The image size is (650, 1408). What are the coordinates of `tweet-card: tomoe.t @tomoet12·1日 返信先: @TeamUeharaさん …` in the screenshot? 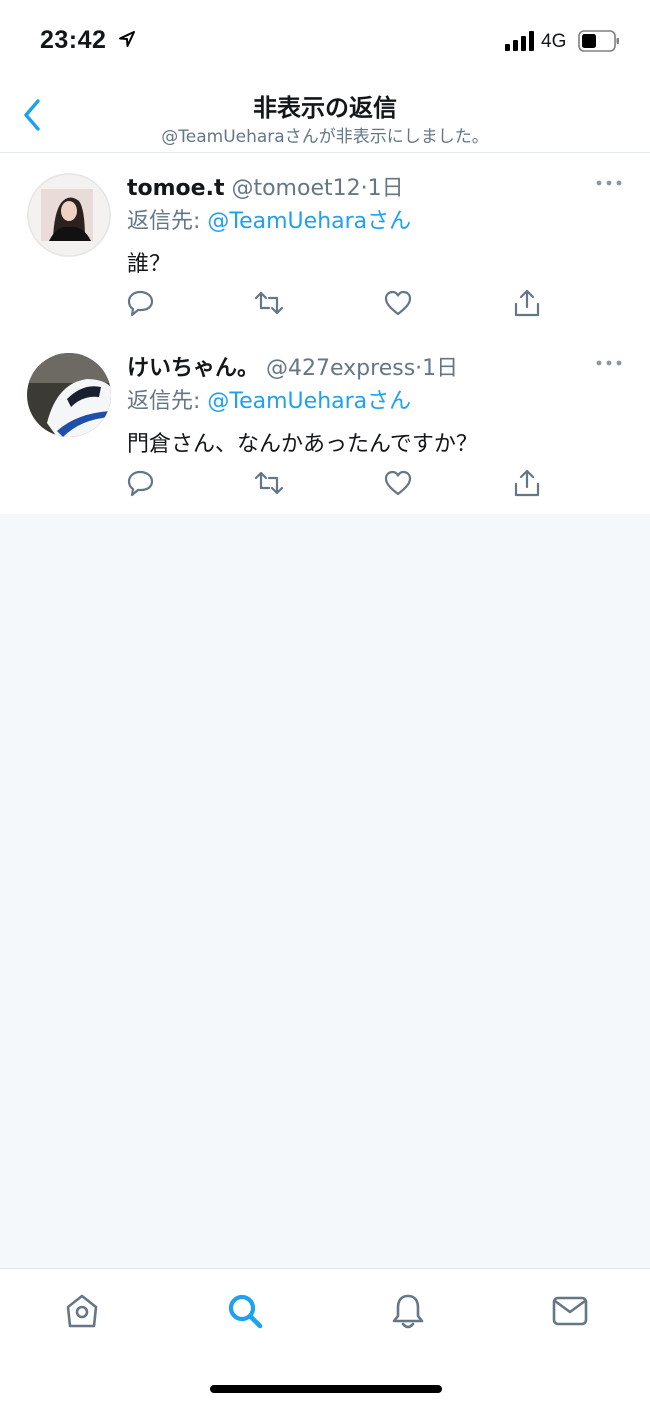 It's located at (325, 243).